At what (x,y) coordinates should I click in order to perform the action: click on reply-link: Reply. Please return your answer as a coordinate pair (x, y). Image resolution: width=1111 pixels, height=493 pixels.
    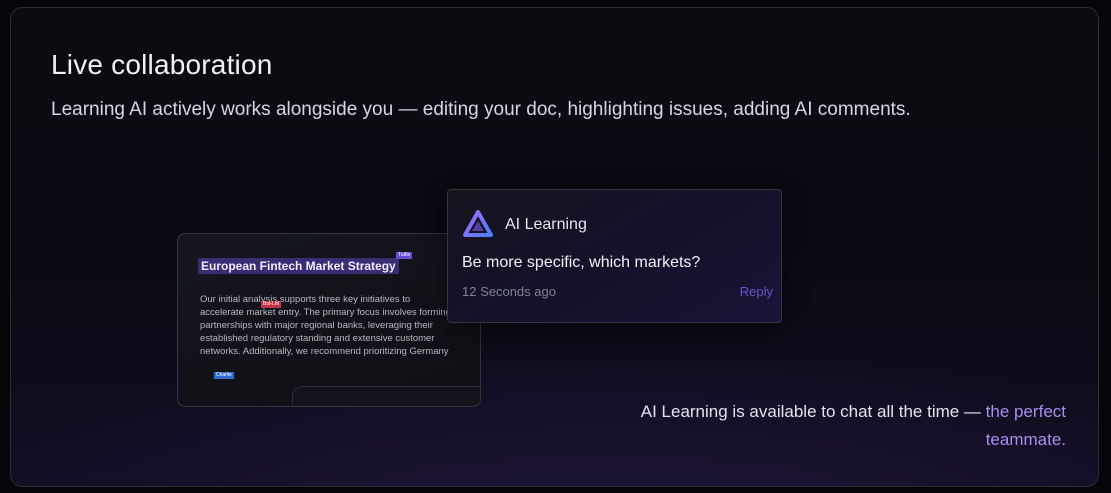
    Looking at the image, I should click on (756, 291).